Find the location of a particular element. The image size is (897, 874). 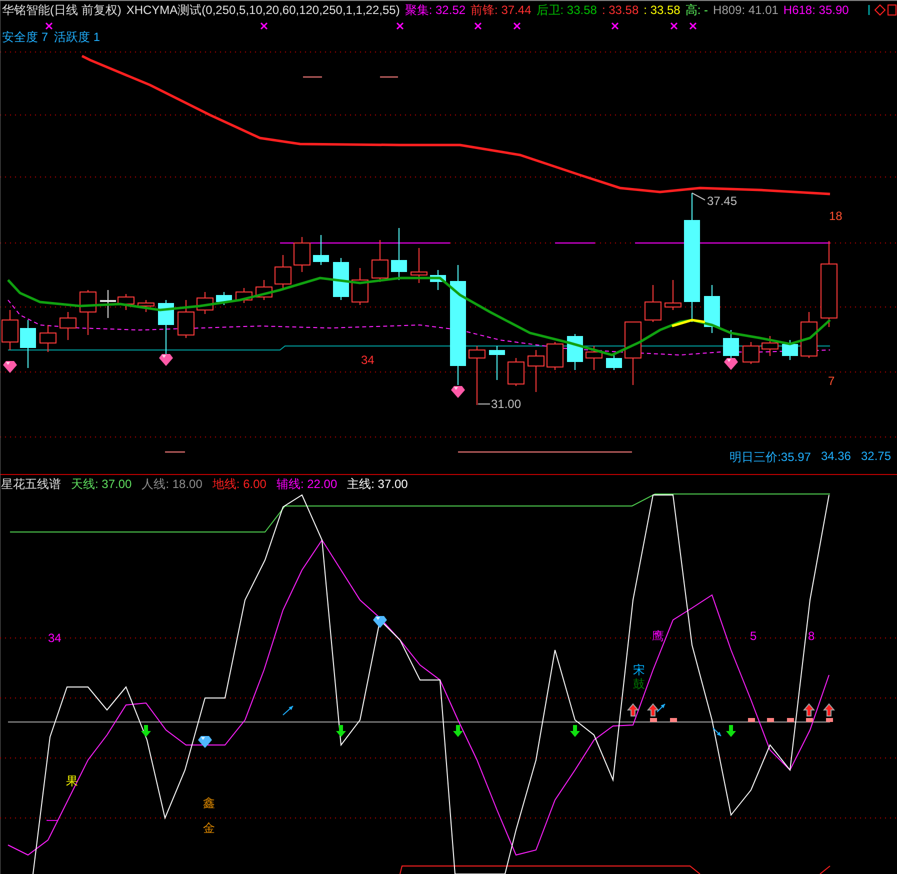

leader-line is located at coordinates (699, 196).